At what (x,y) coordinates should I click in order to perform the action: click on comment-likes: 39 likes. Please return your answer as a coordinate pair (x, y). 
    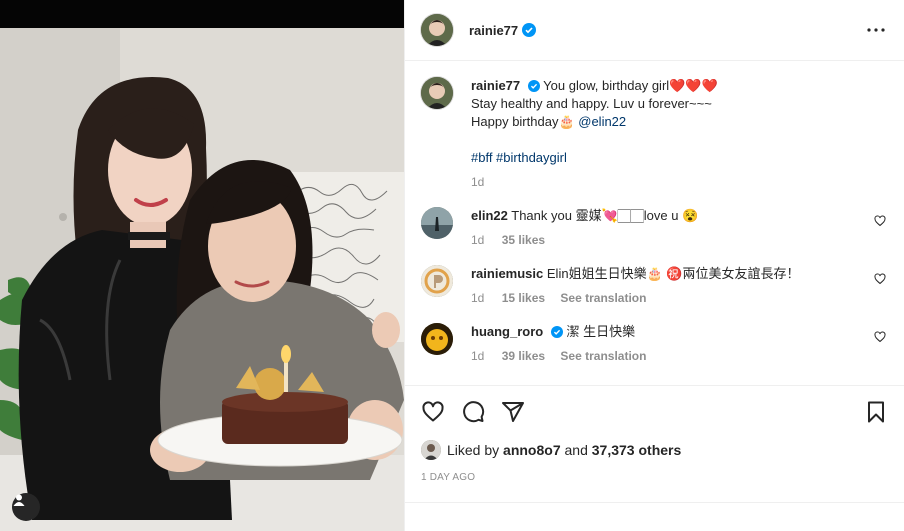
    Looking at the image, I should click on (523, 356).